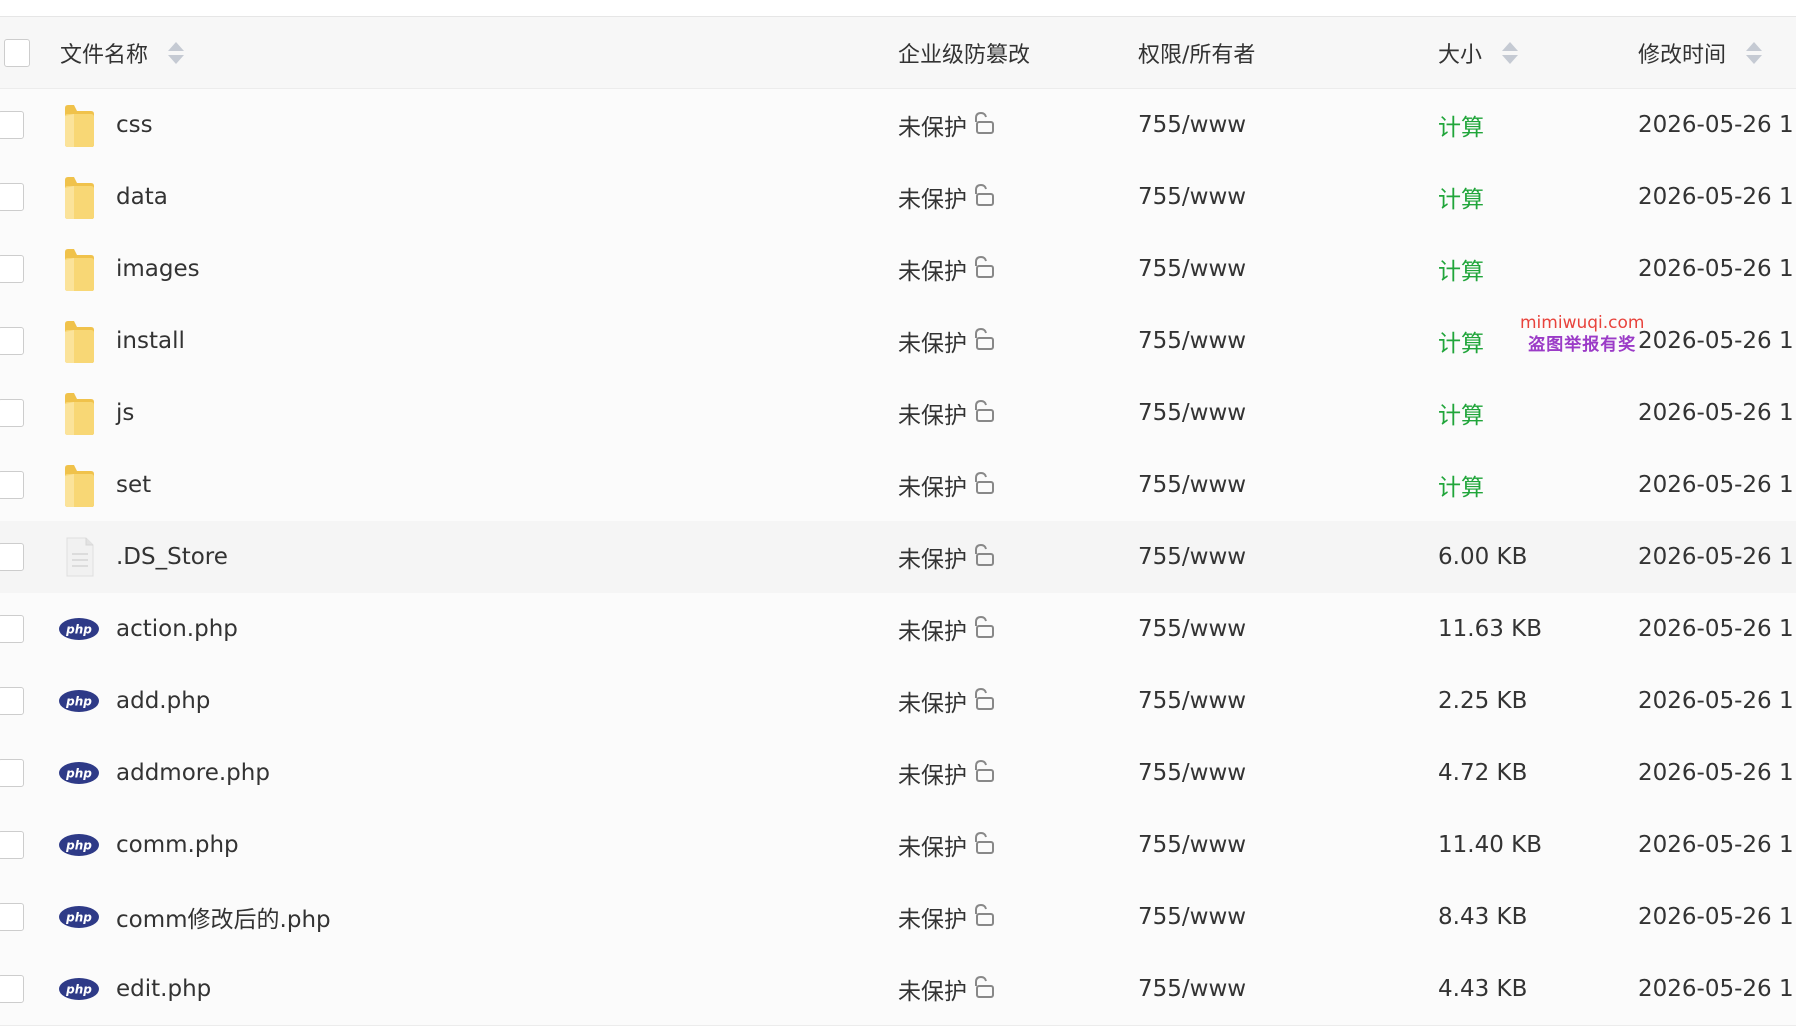 The height and width of the screenshot is (1026, 1796). Describe the element at coordinates (470, 197) in the screenshot. I see `row-name-cell: data` at that location.